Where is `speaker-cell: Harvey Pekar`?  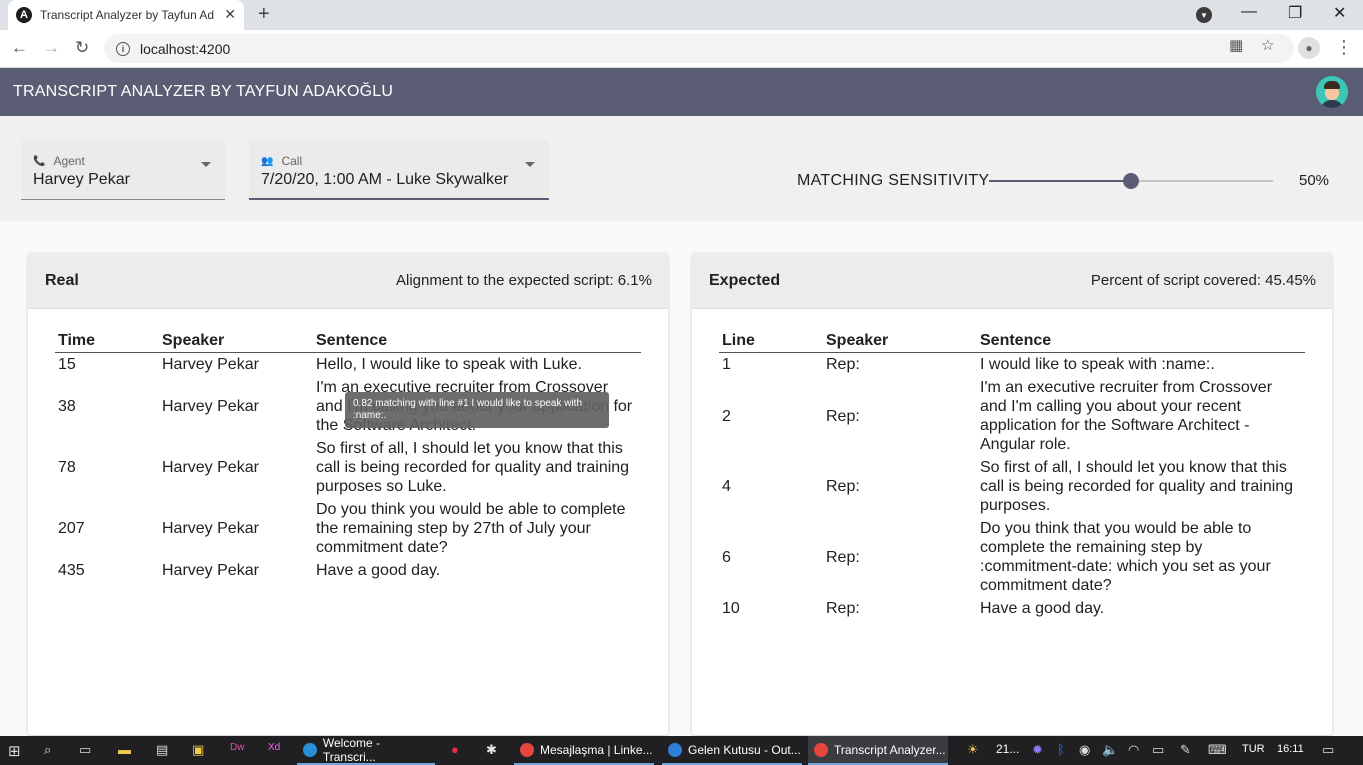 speaker-cell: Harvey Pekar is located at coordinates (210, 570).